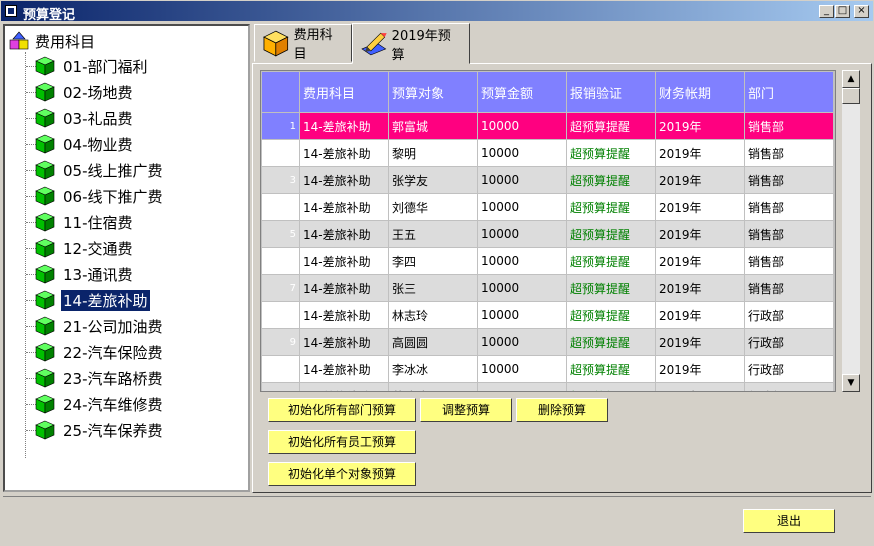 This screenshot has width=874, height=546. Describe the element at coordinates (547, 153) in the screenshot. I see `table-row: 2 14-差旅补助 黎明 10000 超预算提醒 2019年 销售部` at that location.